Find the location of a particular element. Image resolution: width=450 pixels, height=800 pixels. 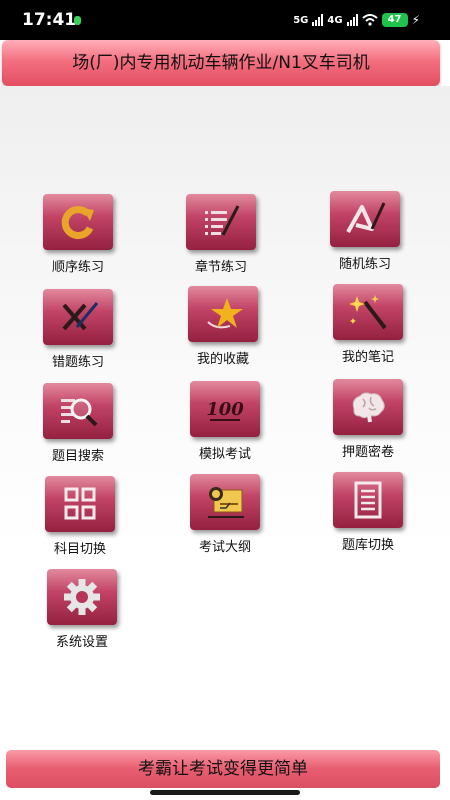

menu-exam-outline: 考试大纲 is located at coordinates (225, 514).